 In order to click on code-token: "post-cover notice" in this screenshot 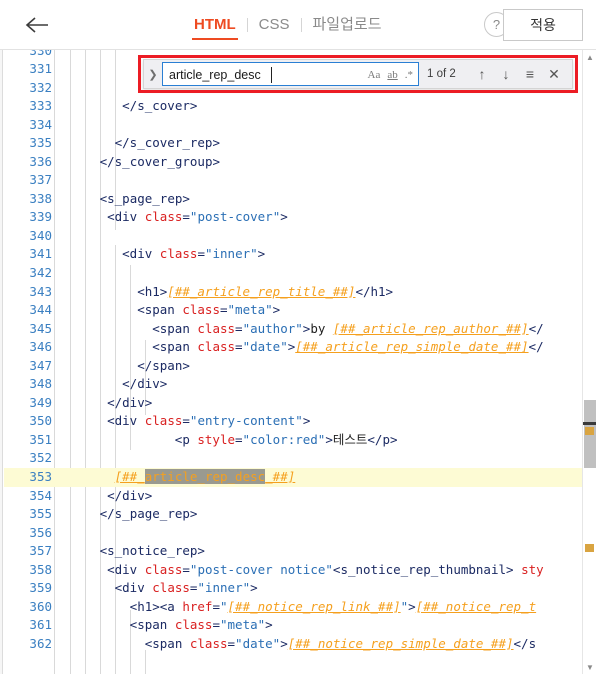, I will do `click(261, 569)`.